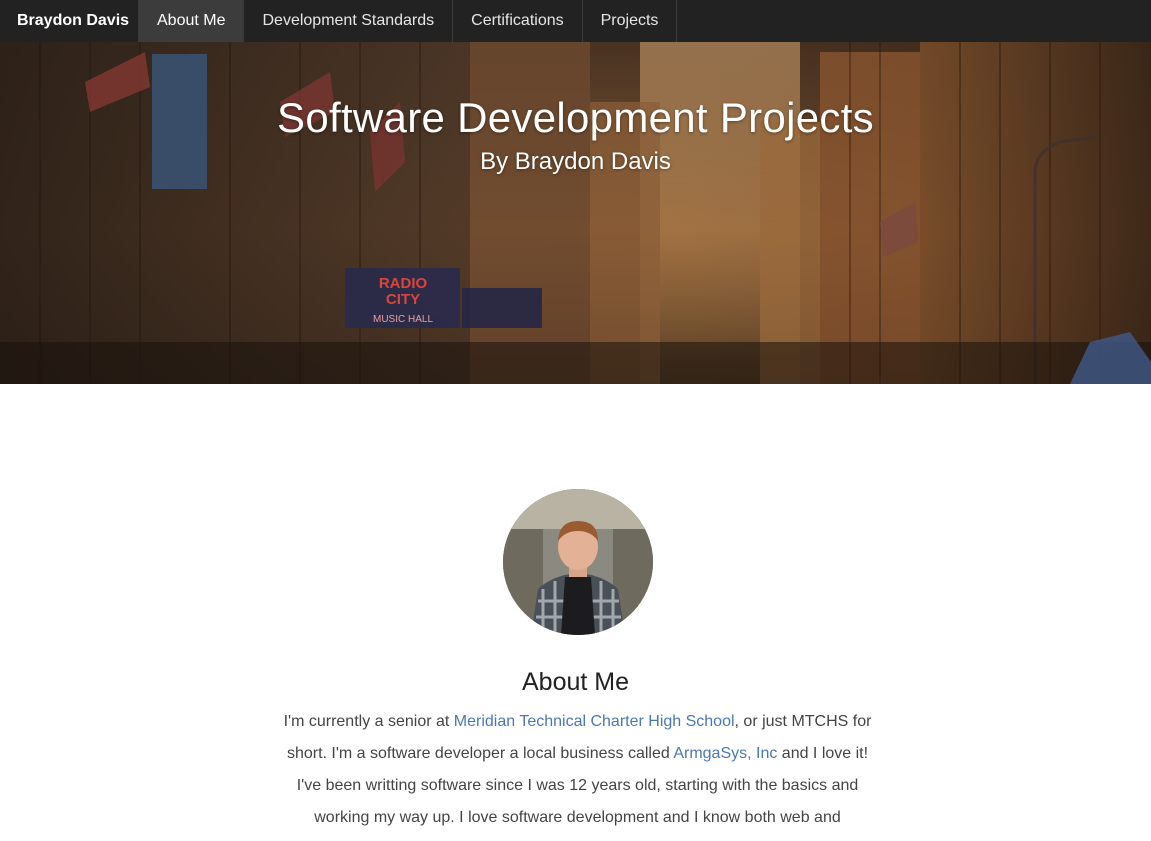 This screenshot has height=841, width=1151. Describe the element at coordinates (69, 21) in the screenshot. I see `navbar-brand: Braydon Davis` at that location.